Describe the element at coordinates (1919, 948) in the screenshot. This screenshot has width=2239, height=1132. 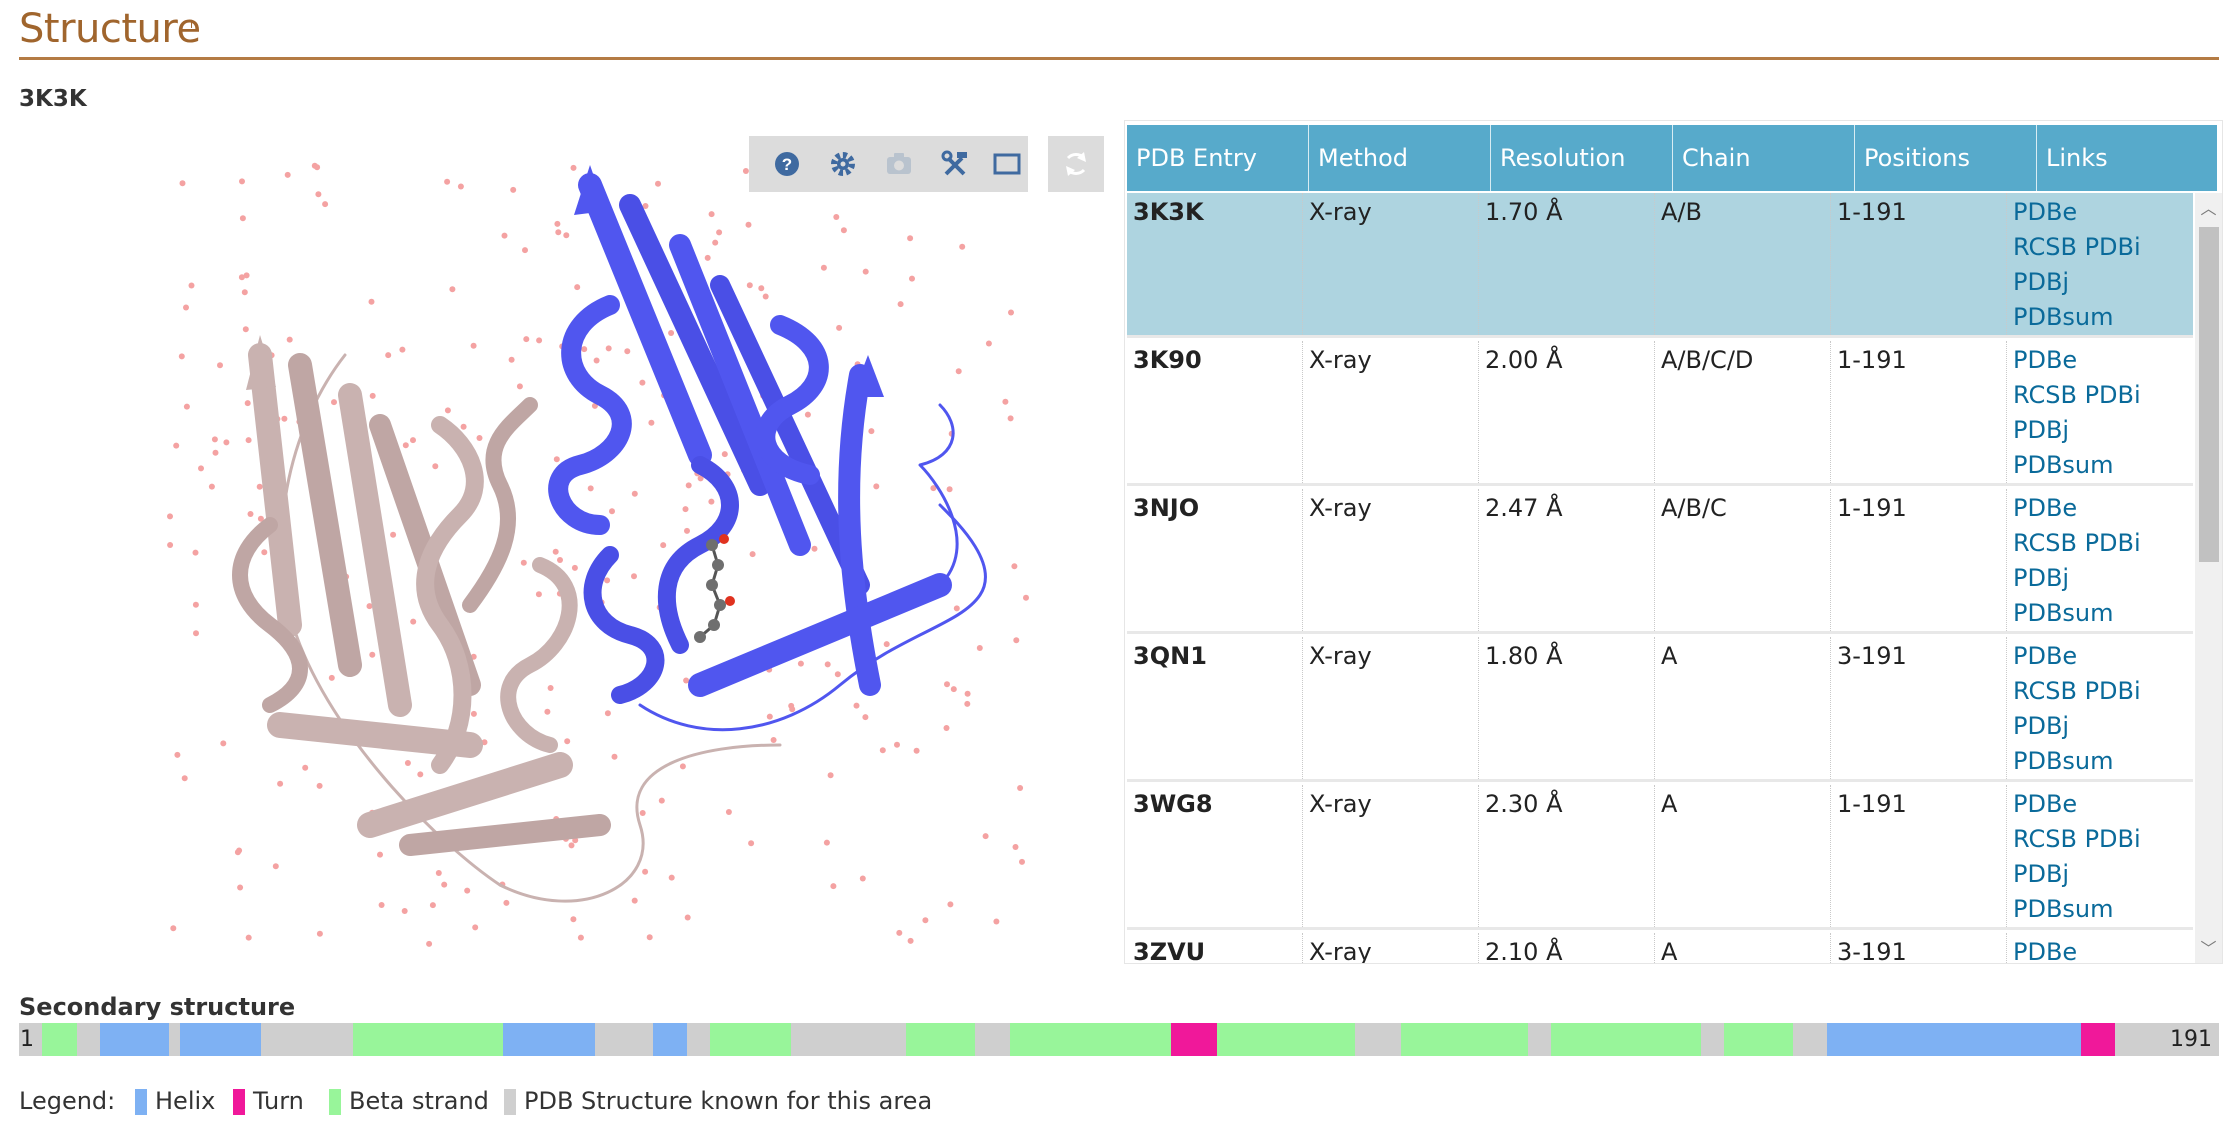
I see `positions-cell: 3-191` at that location.